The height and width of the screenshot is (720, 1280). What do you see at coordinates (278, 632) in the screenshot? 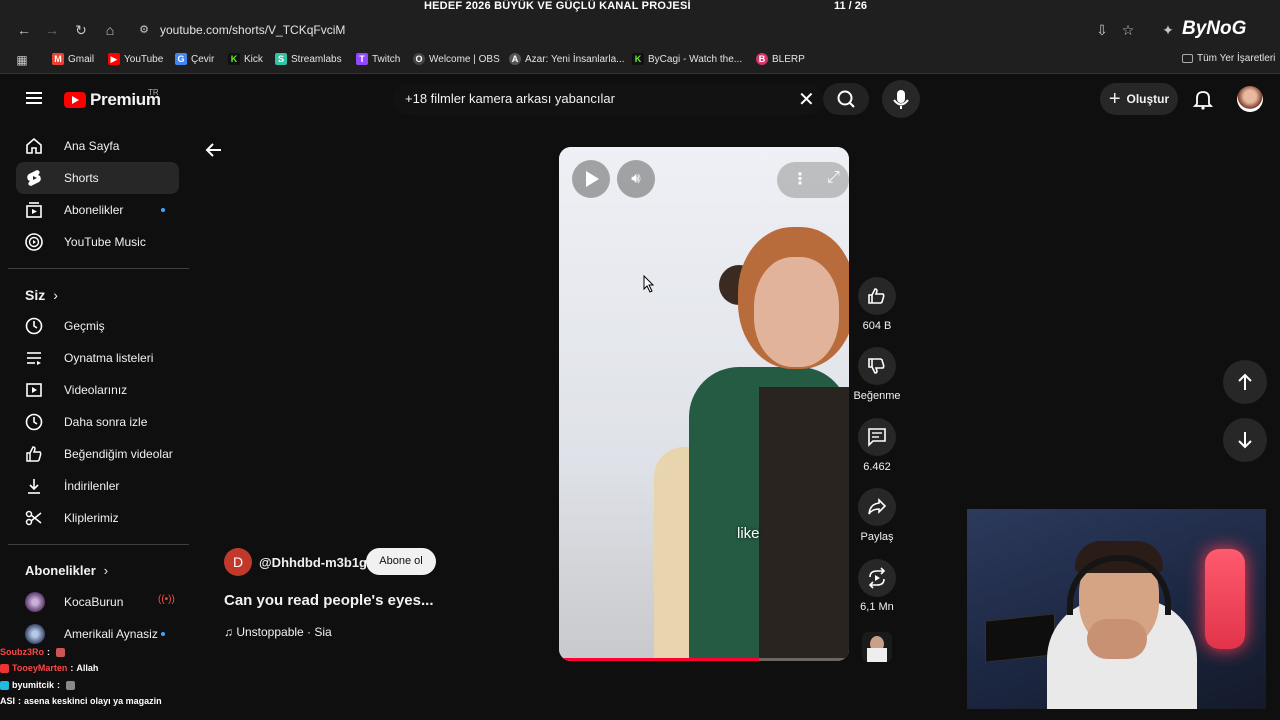
I see `short-music-link: ♫ Unstoppable · Sia` at bounding box center [278, 632].